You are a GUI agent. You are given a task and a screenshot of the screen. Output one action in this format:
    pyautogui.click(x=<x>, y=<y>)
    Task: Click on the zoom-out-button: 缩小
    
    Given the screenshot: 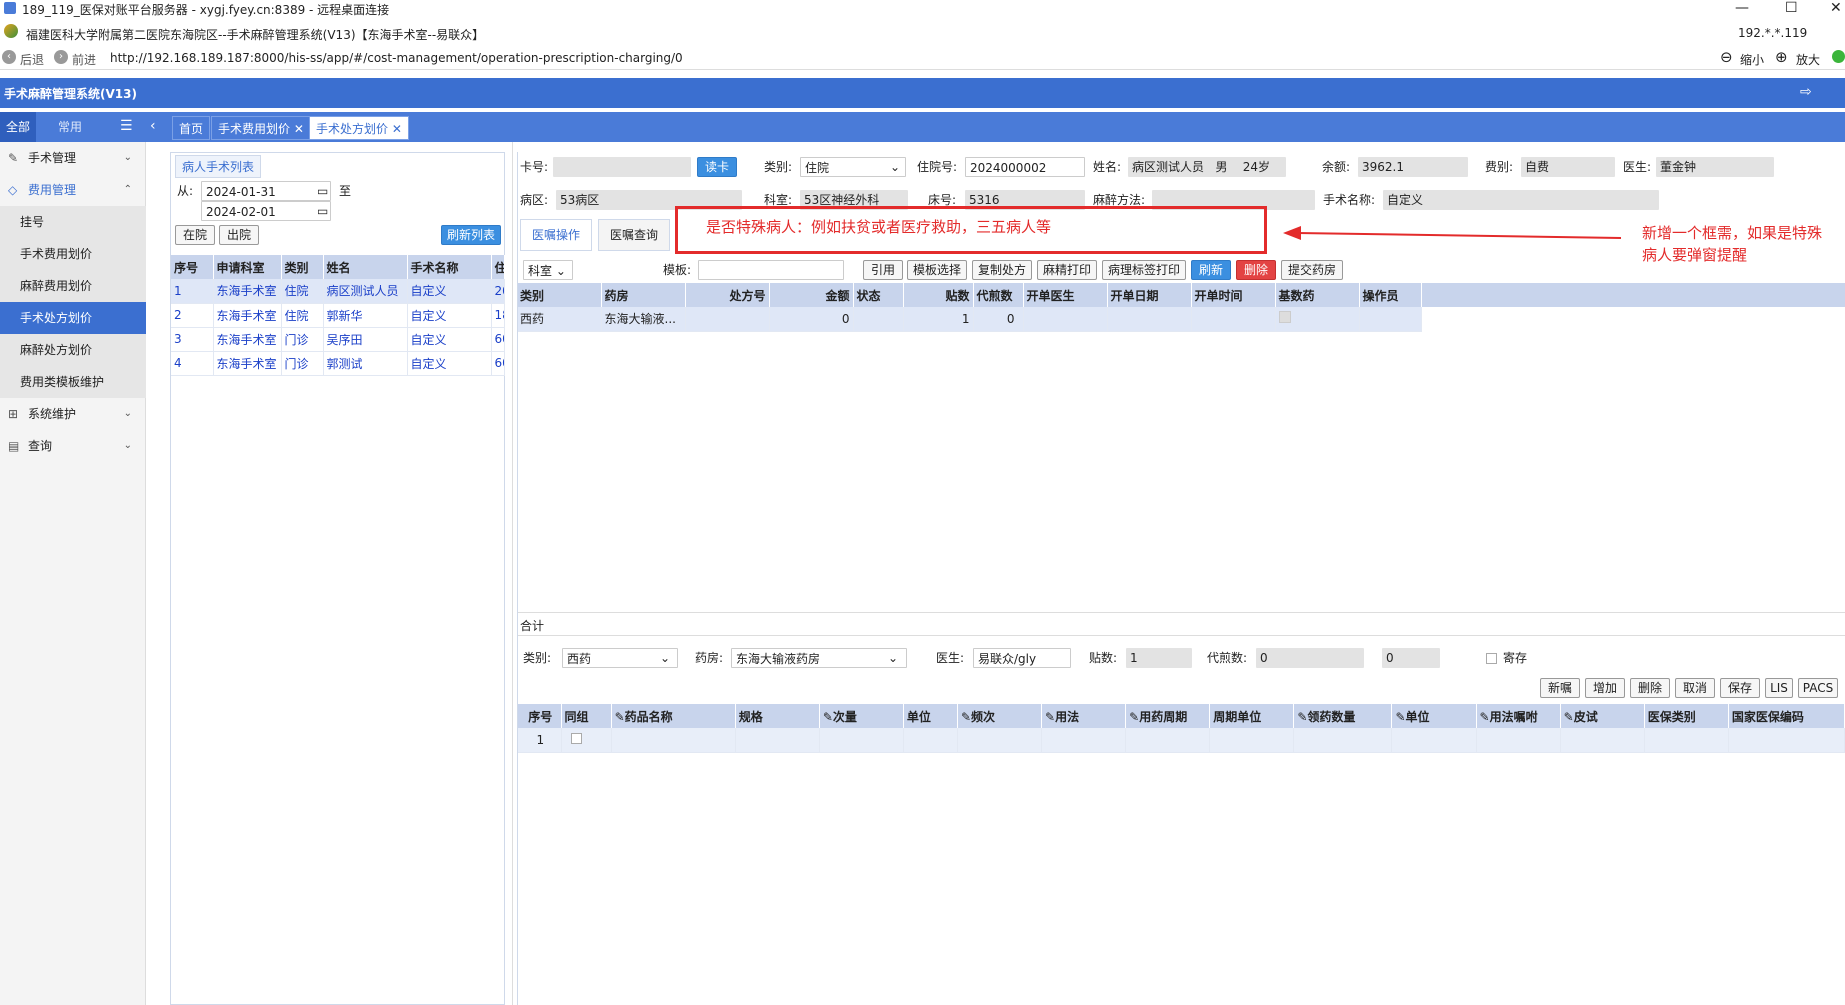 What is the action you would take?
    pyautogui.click(x=1752, y=59)
    